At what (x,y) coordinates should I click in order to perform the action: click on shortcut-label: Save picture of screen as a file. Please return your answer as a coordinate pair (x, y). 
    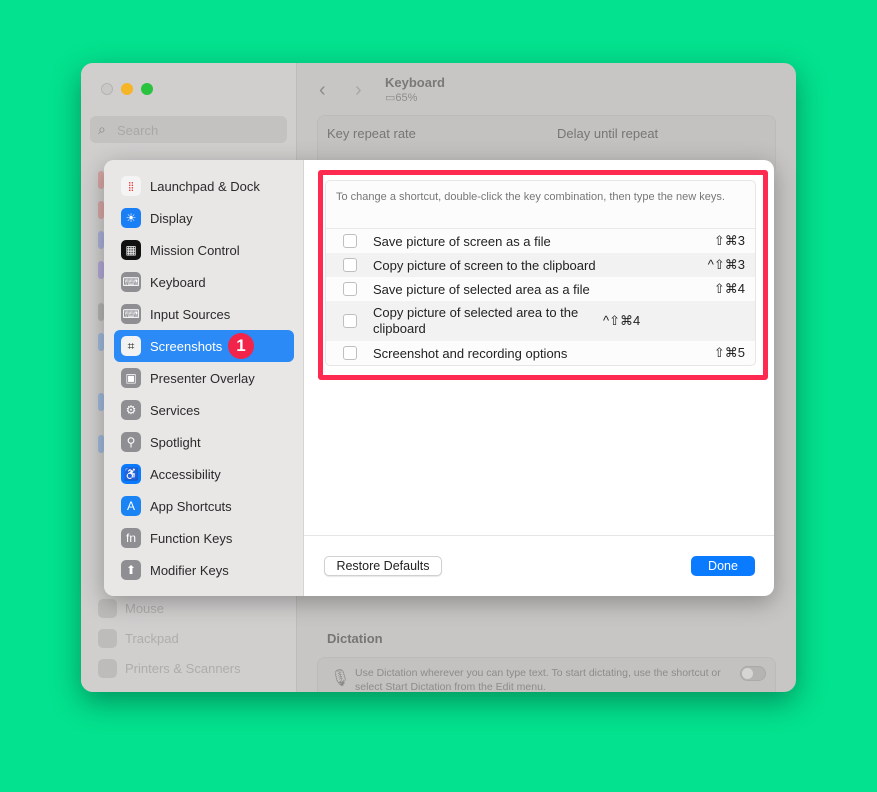
    Looking at the image, I should click on (462, 241).